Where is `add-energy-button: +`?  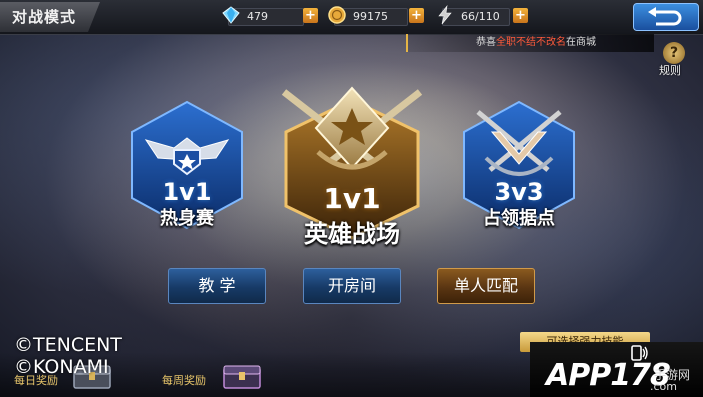 add-energy-button: + is located at coordinates (520, 15).